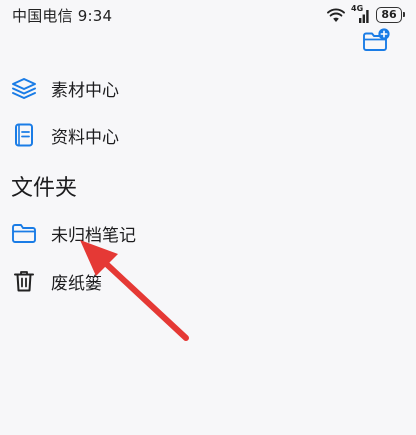  I want to click on wifi-icon, so click(336, 15).